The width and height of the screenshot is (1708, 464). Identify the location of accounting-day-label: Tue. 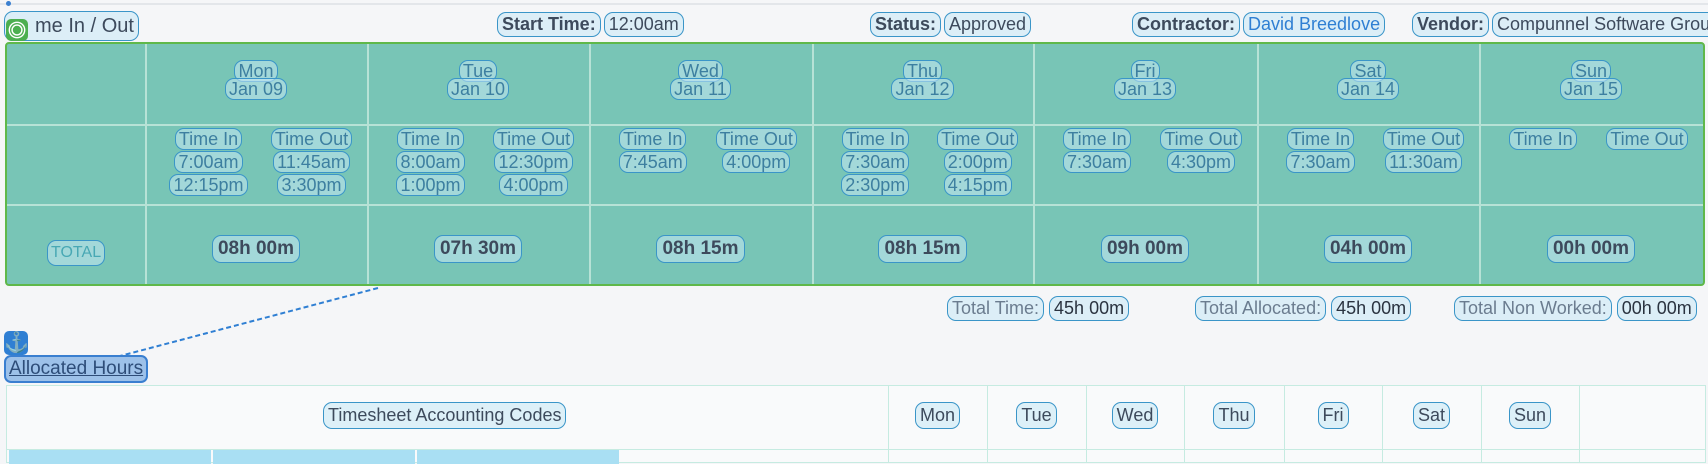
(1036, 415).